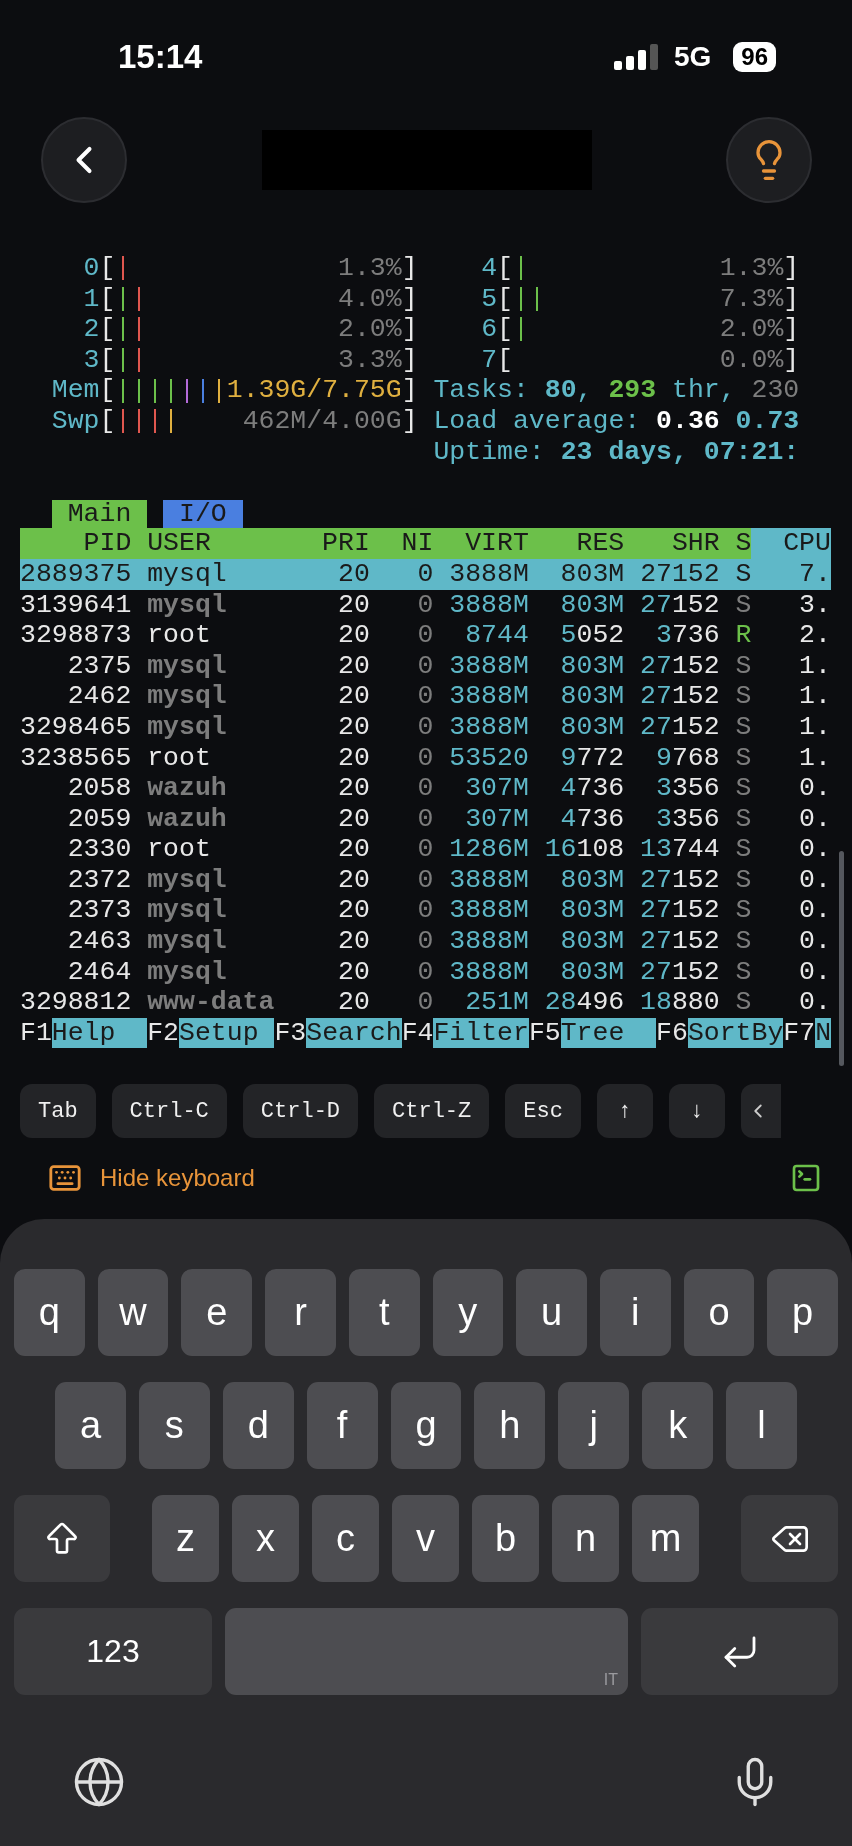 This screenshot has width=852, height=1846. I want to click on cpu-cell-text: 0., so click(814, 849).